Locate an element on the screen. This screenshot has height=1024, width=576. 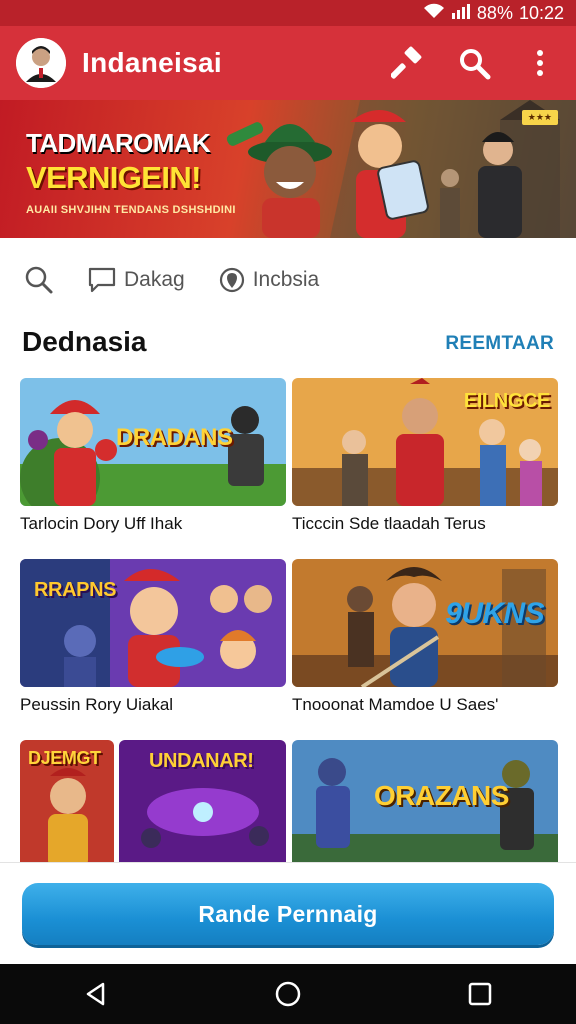
subnav-location-label: Incbsia is located at coordinates (286, 279).